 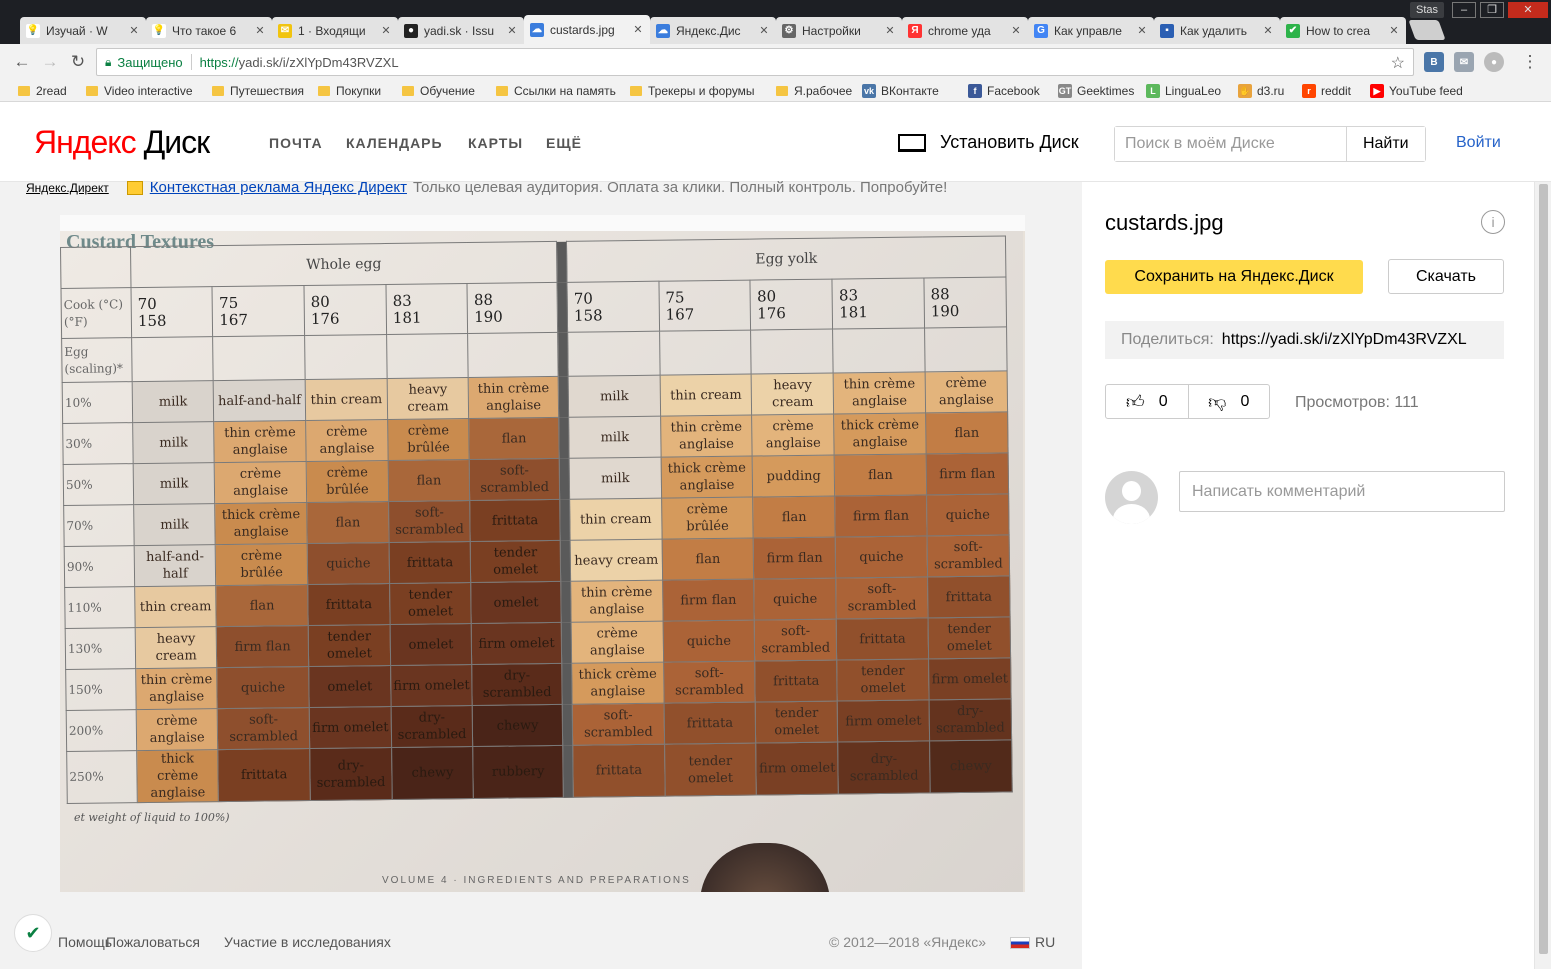 What do you see at coordinates (1045, 942) in the screenshot?
I see `language-switch: RU` at bounding box center [1045, 942].